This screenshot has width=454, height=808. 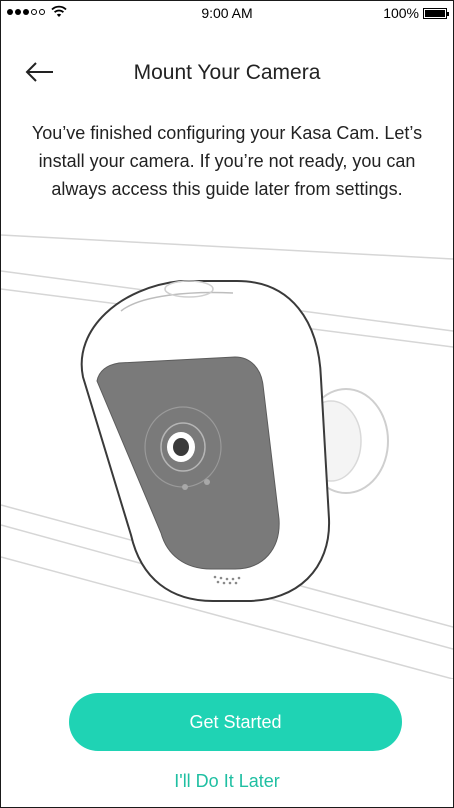 I want to click on page-title: Mount Your Camera, so click(x=227, y=72).